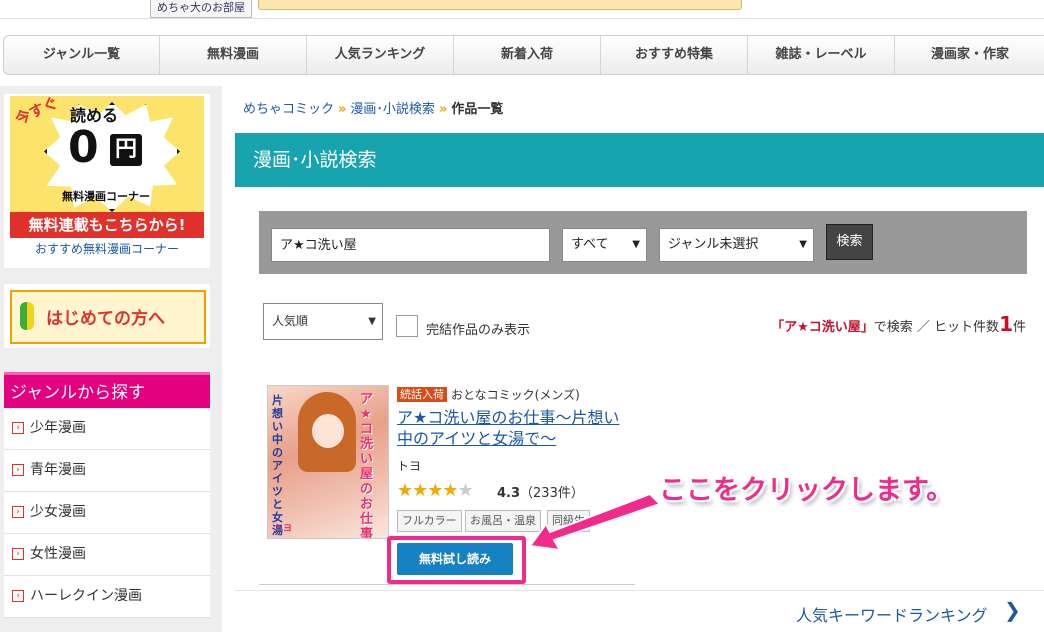 The height and width of the screenshot is (632, 1044). I want to click on cover-title: ア★コ洗い屋のお仕事, so click(367, 465).